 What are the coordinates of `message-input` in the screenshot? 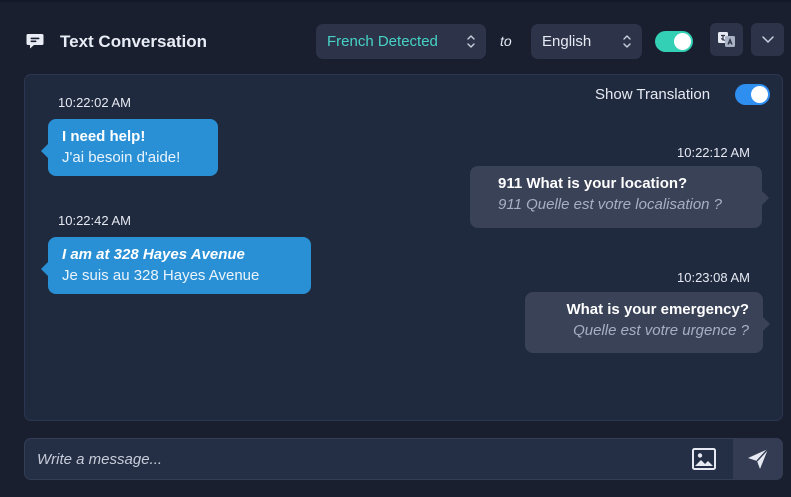 It's located at (357, 459).